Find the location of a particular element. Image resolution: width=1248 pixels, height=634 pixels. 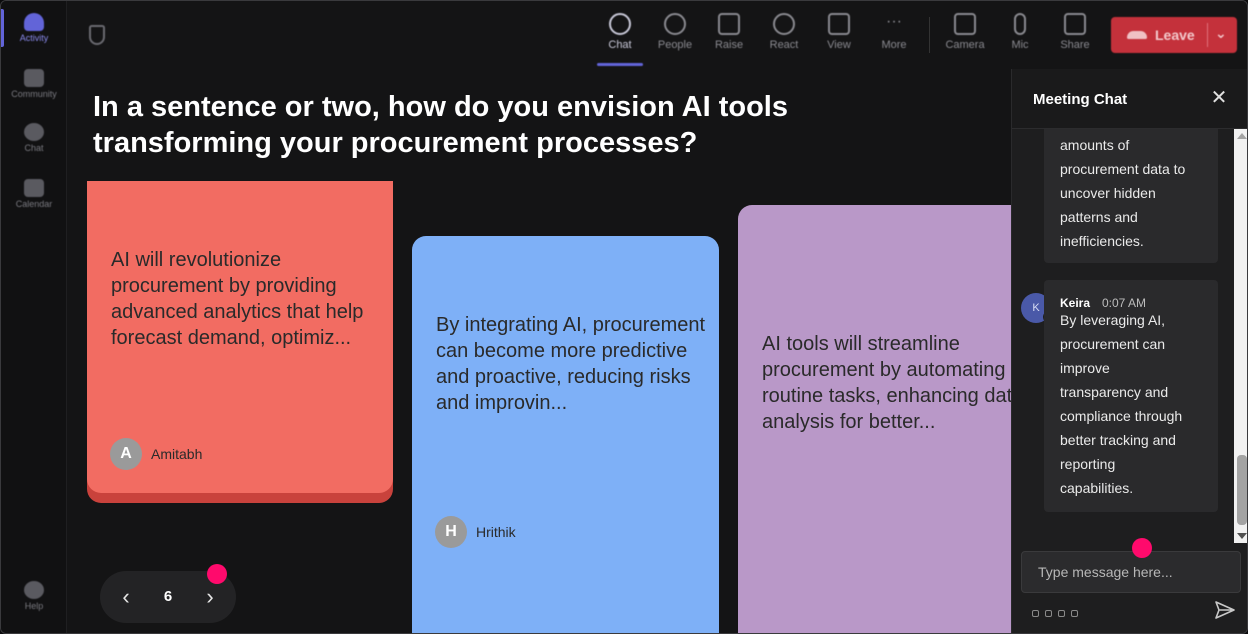

message-line: reporting is located at coordinates (1088, 464).